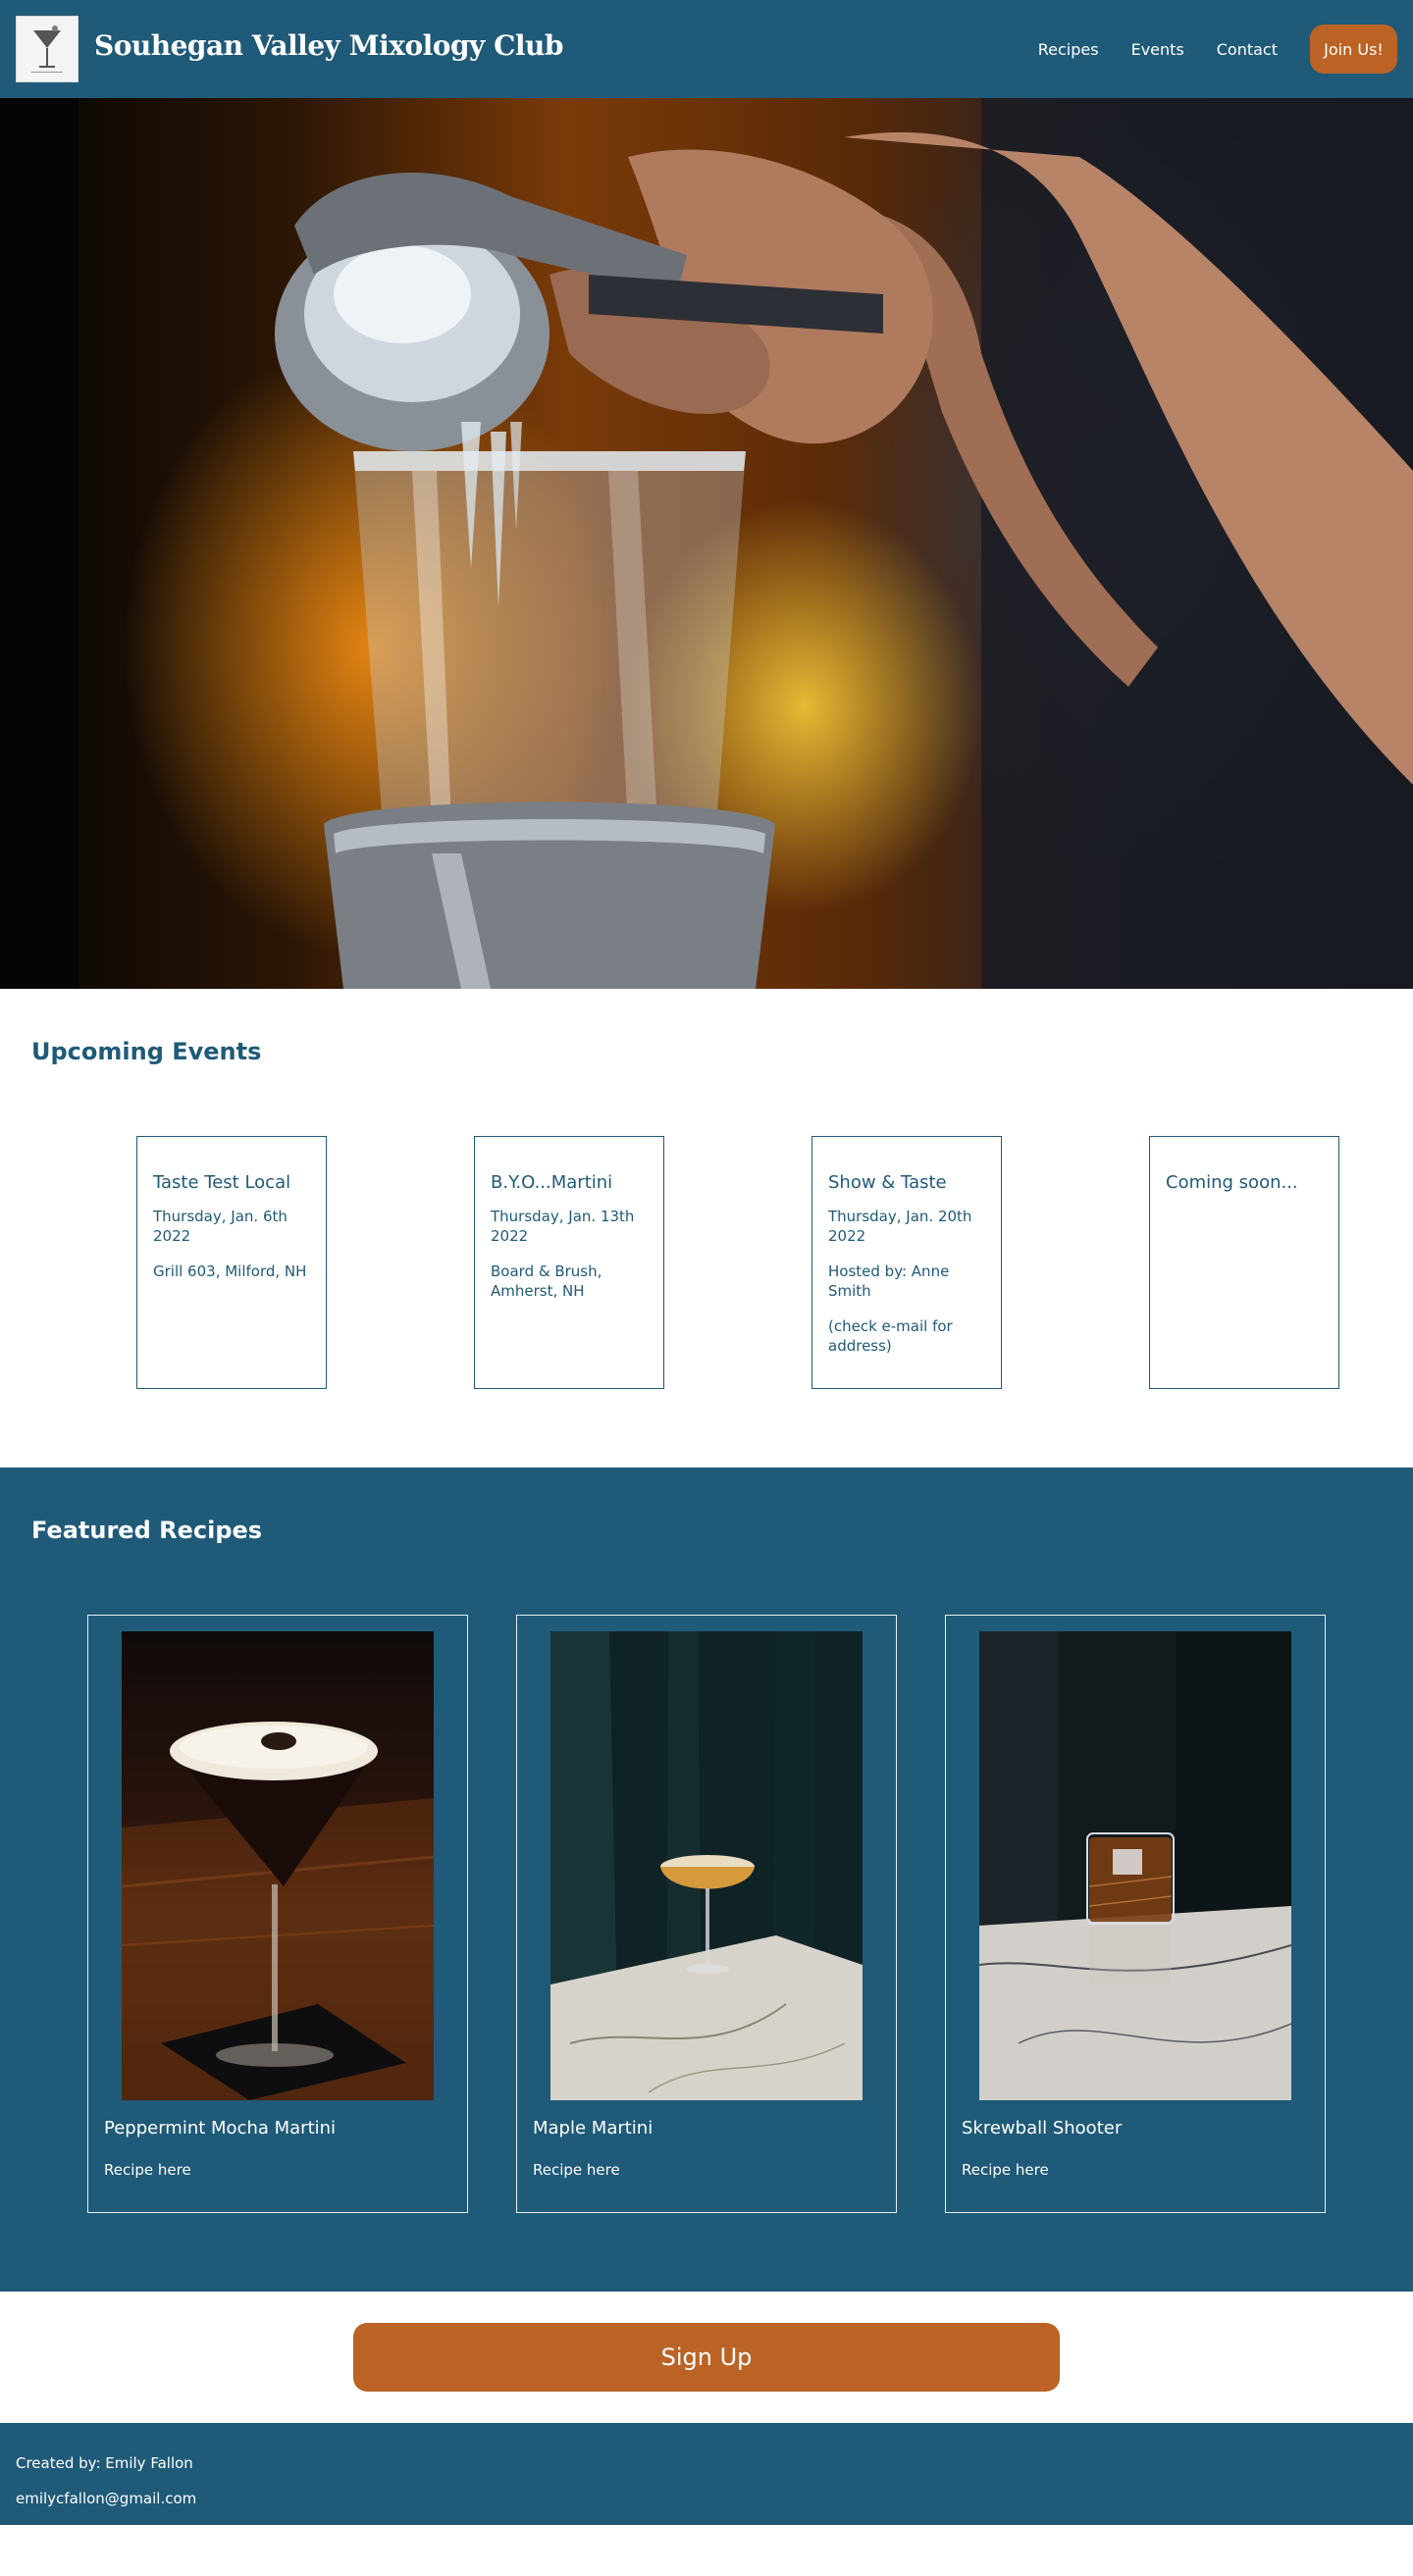  What do you see at coordinates (328, 45) in the screenshot?
I see `site-title: Souhegan Valley Mixology Club` at bounding box center [328, 45].